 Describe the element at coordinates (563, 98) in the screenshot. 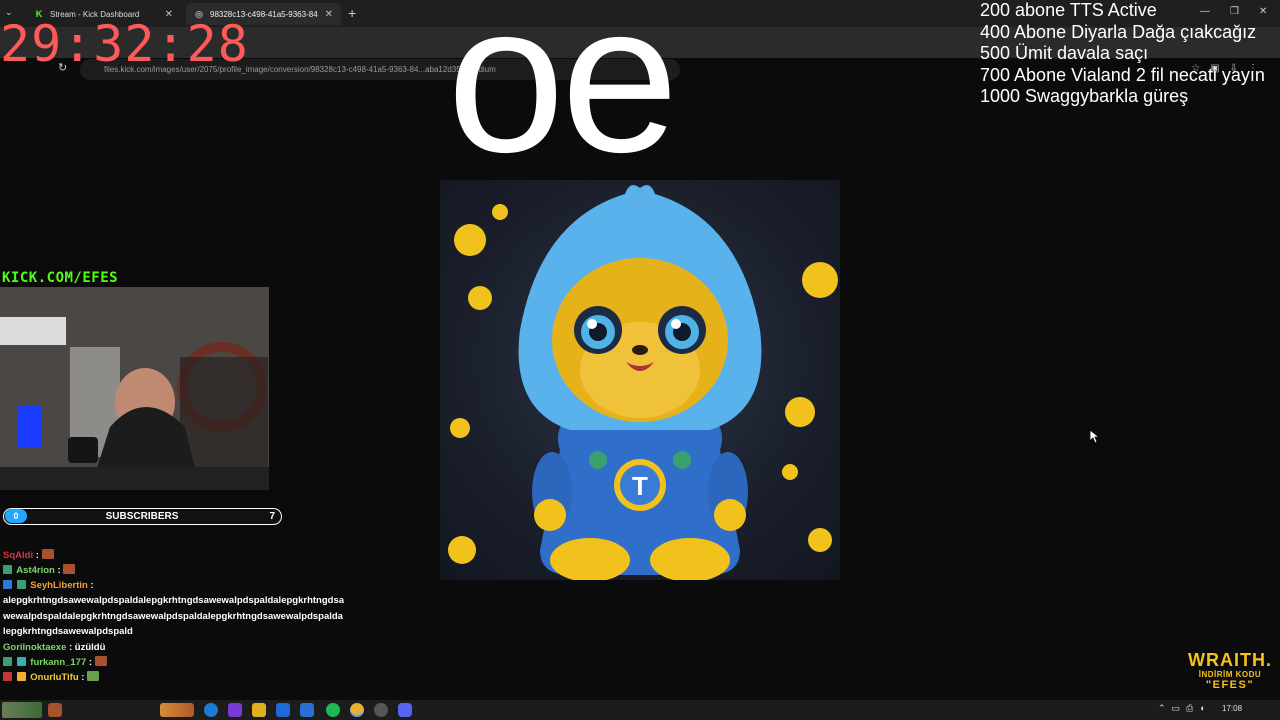

I see `overlay-big-text: oe` at that location.